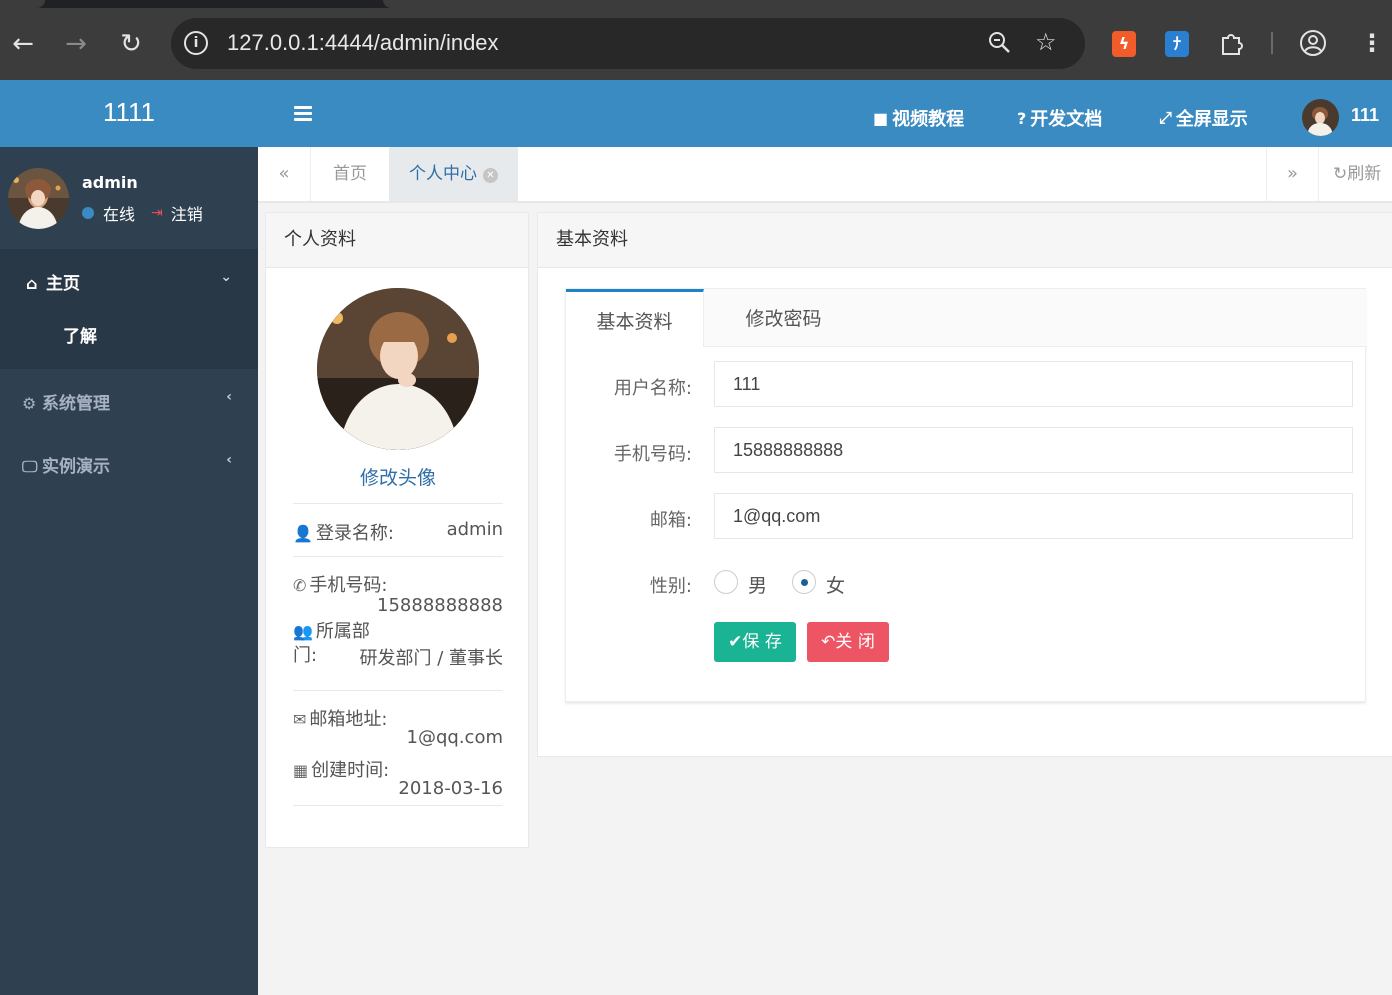 This screenshot has height=995, width=1392. What do you see at coordinates (757, 584) in the screenshot?
I see `gender-male-label: 男` at bounding box center [757, 584].